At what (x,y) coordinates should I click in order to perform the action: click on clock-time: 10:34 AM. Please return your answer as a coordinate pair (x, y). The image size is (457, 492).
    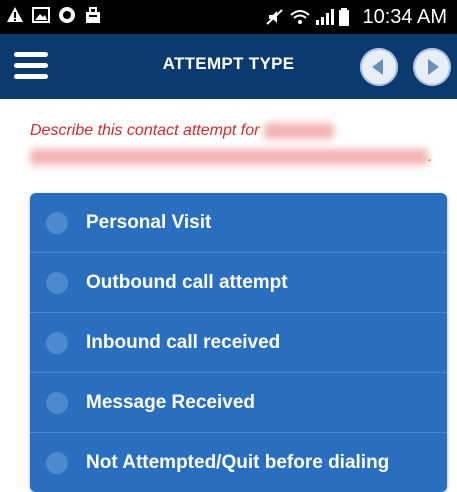
    Looking at the image, I should click on (404, 17).